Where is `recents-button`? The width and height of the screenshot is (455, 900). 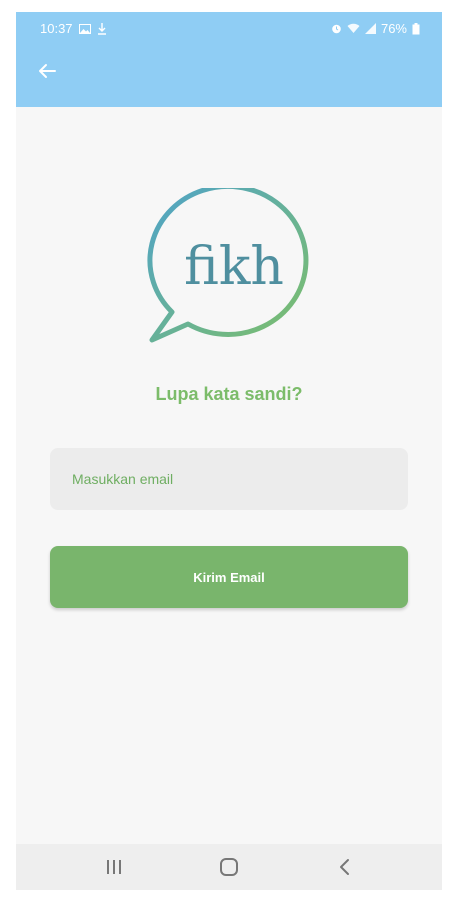 recents-button is located at coordinates (114, 867).